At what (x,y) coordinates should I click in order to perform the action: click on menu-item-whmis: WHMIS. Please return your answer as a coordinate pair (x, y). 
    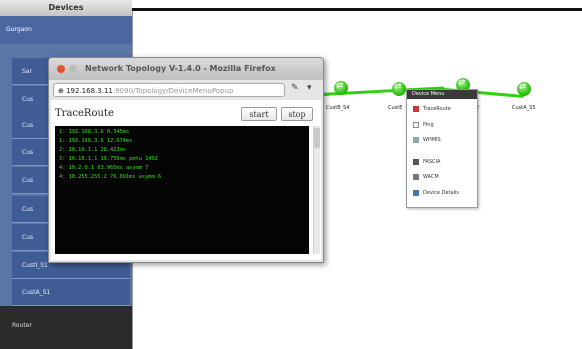
    Looking at the image, I should click on (427, 140).